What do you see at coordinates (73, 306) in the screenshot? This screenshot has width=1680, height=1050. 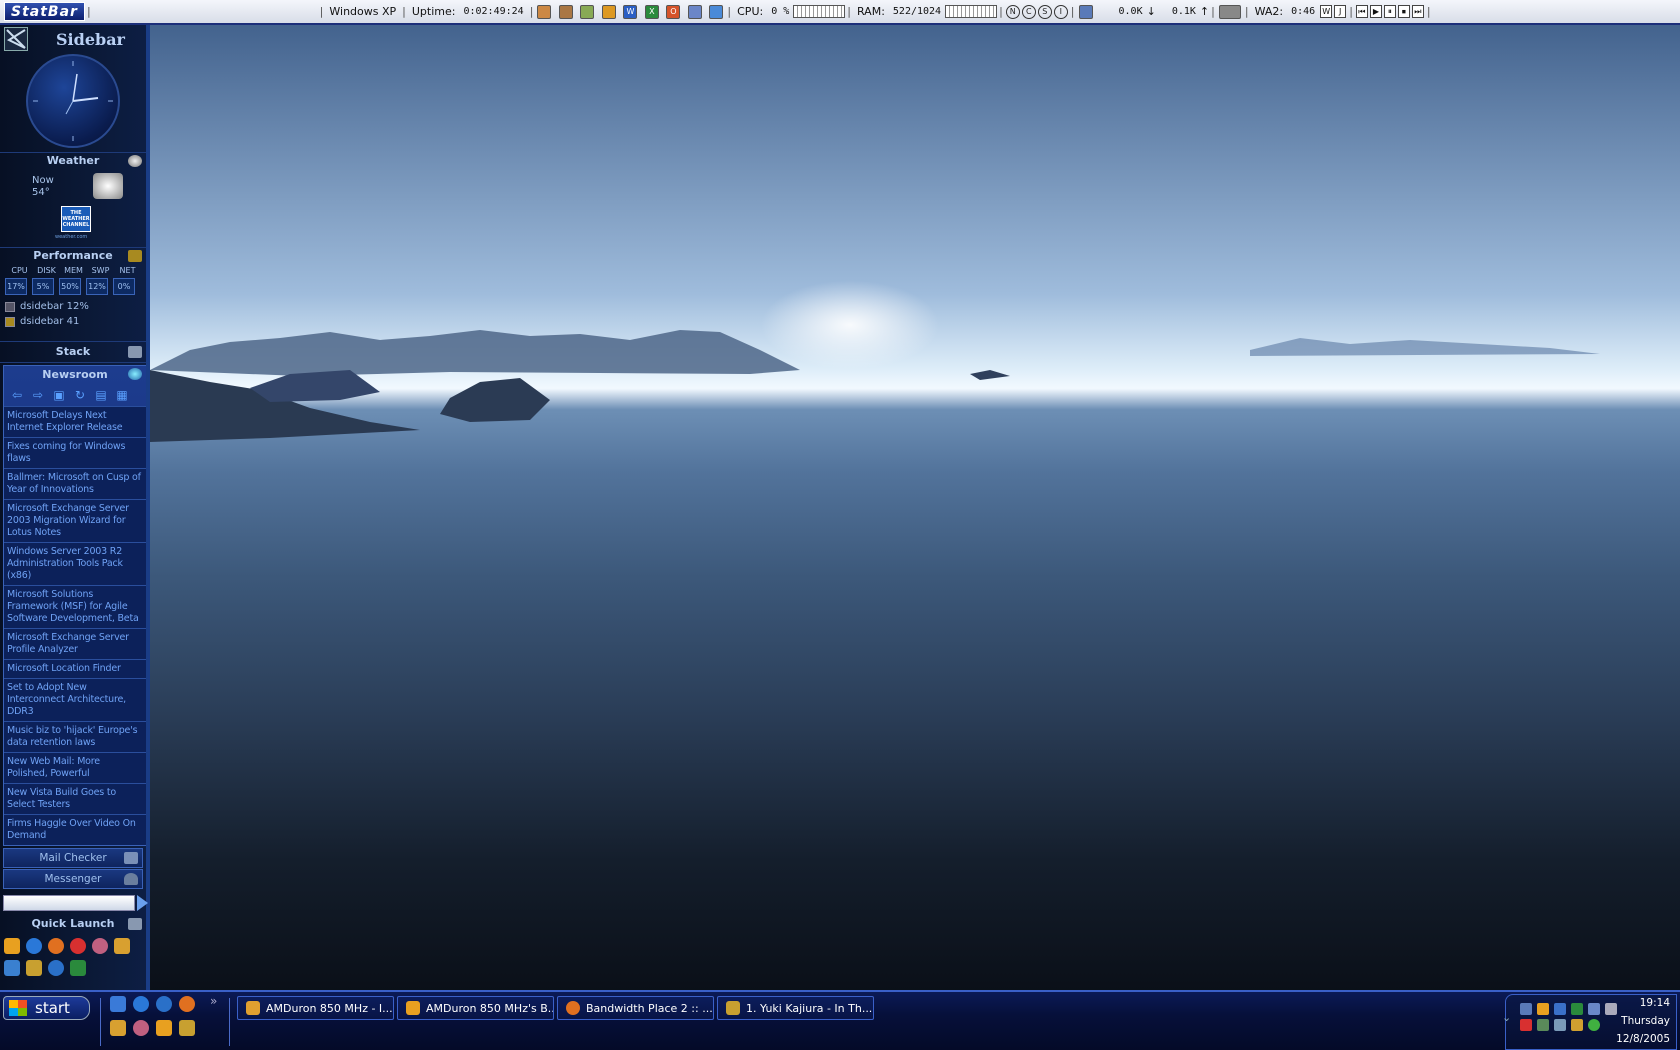 I see `top-process-cpu: dsidebar 12%` at bounding box center [73, 306].